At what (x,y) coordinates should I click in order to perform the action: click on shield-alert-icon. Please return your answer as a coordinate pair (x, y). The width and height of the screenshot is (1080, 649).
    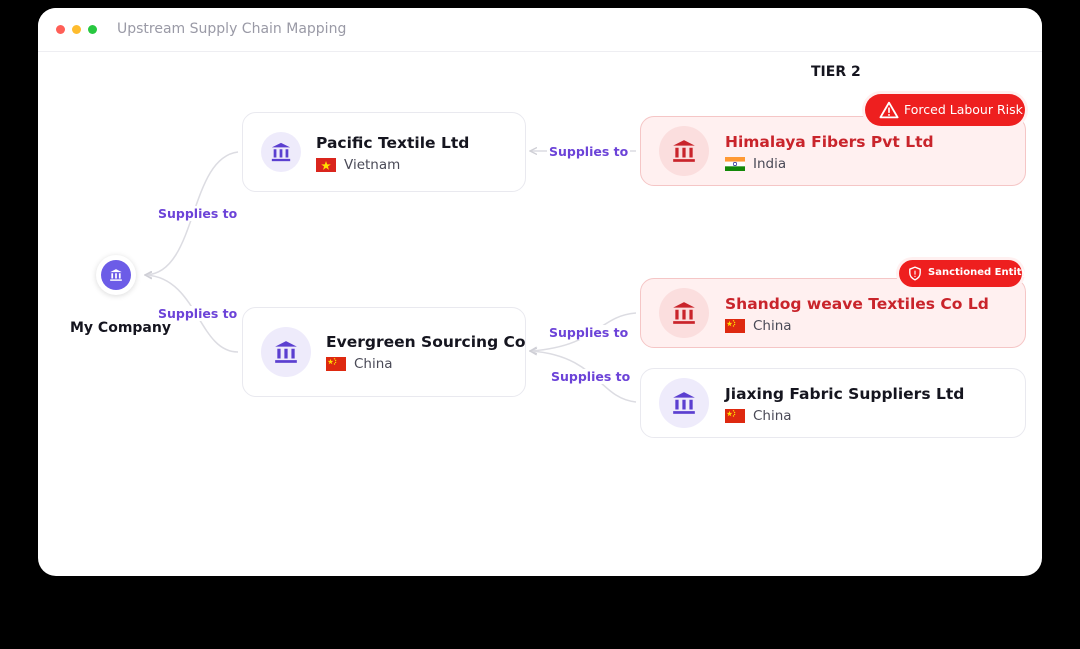
    Looking at the image, I should click on (915, 273).